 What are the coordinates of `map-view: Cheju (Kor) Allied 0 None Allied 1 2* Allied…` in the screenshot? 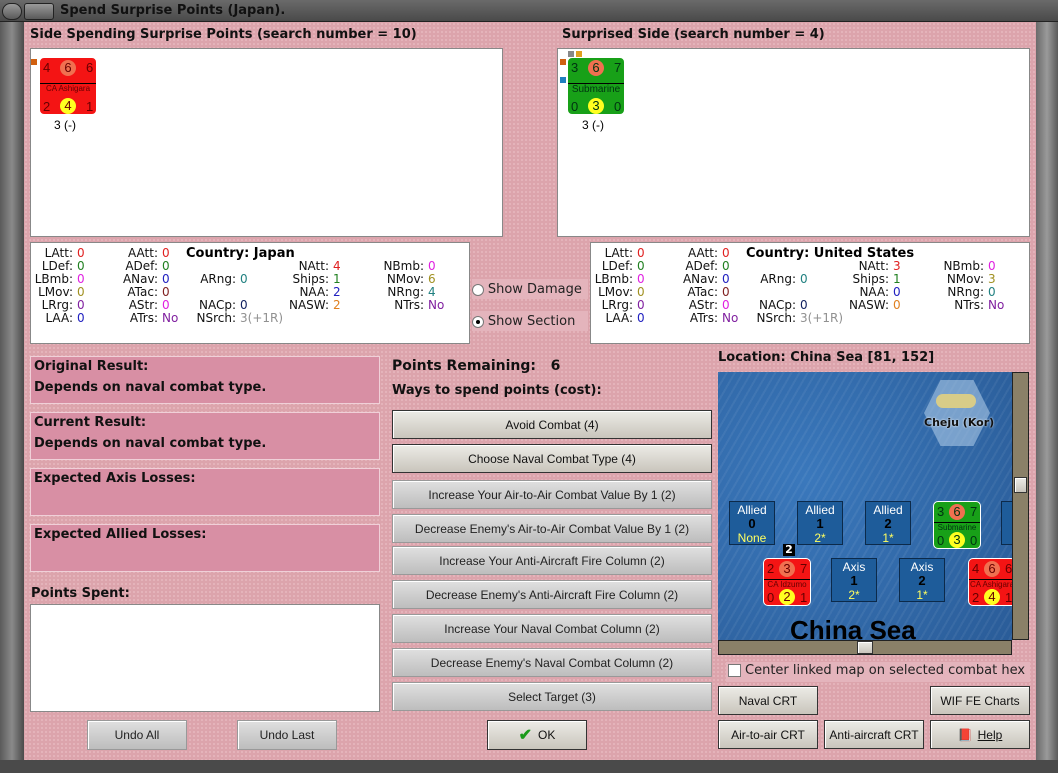 It's located at (865, 506).